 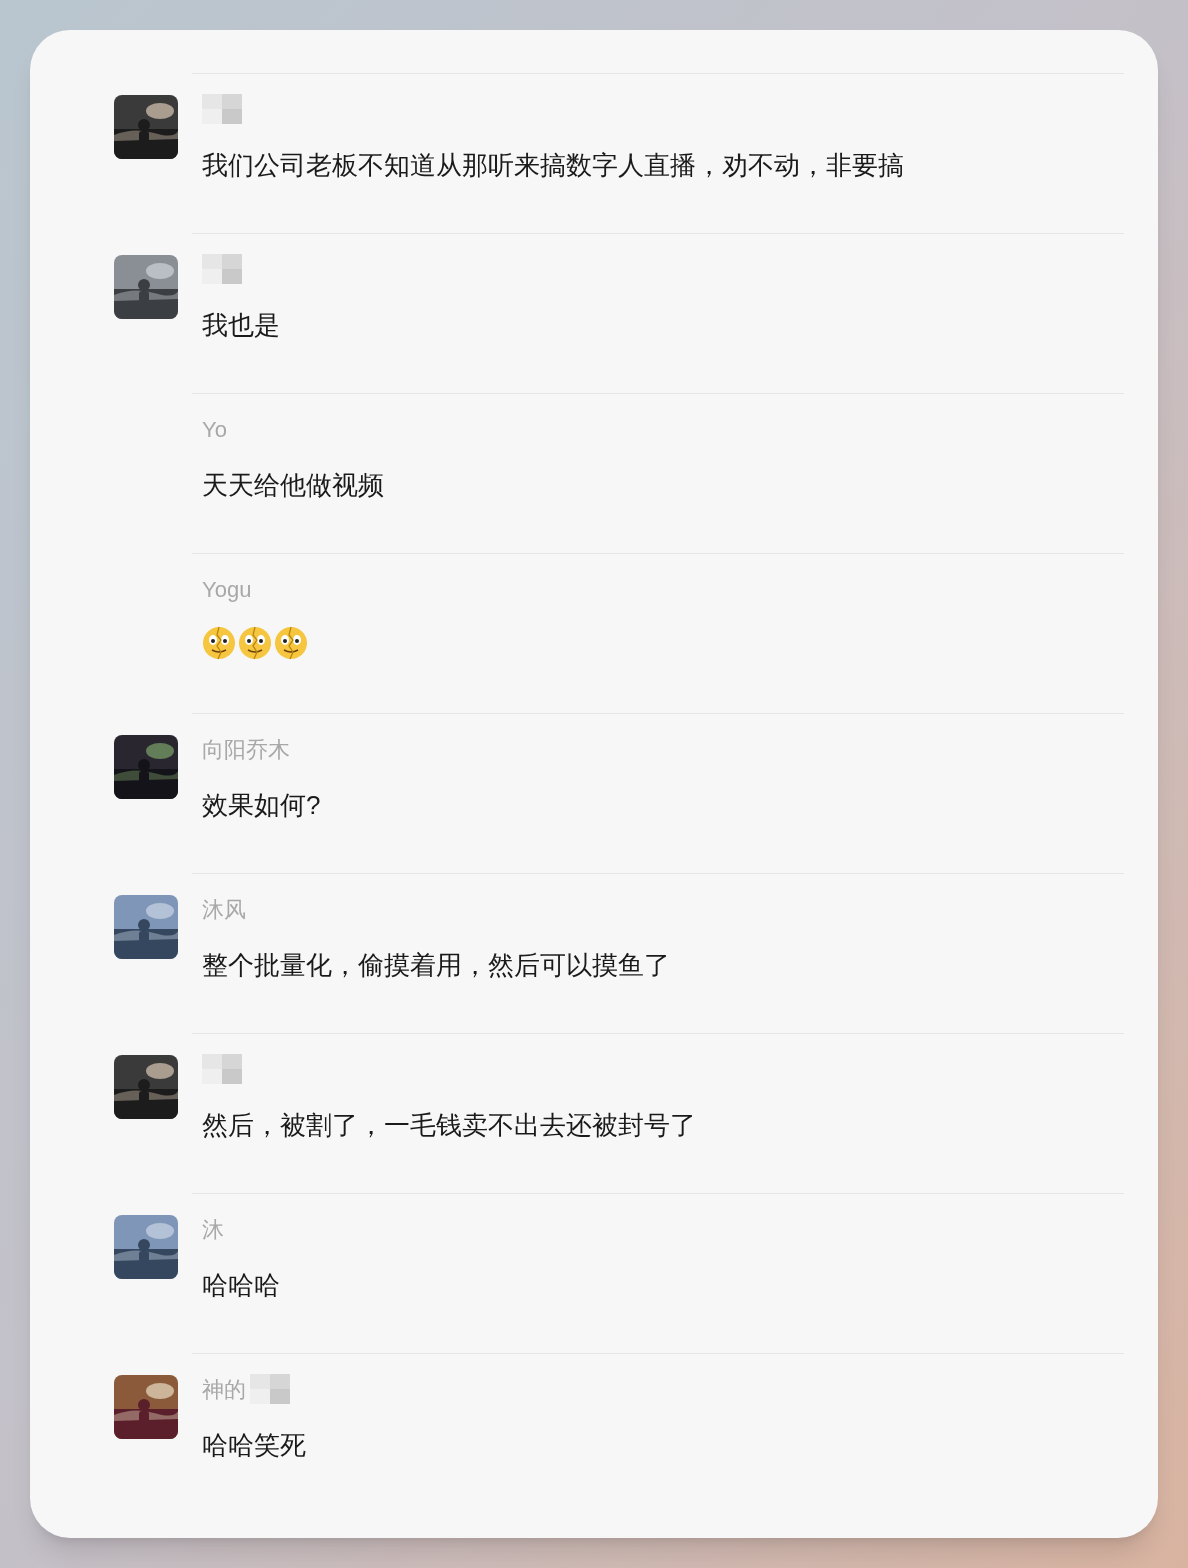 I want to click on sender-name: 沐风, so click(x=224, y=909).